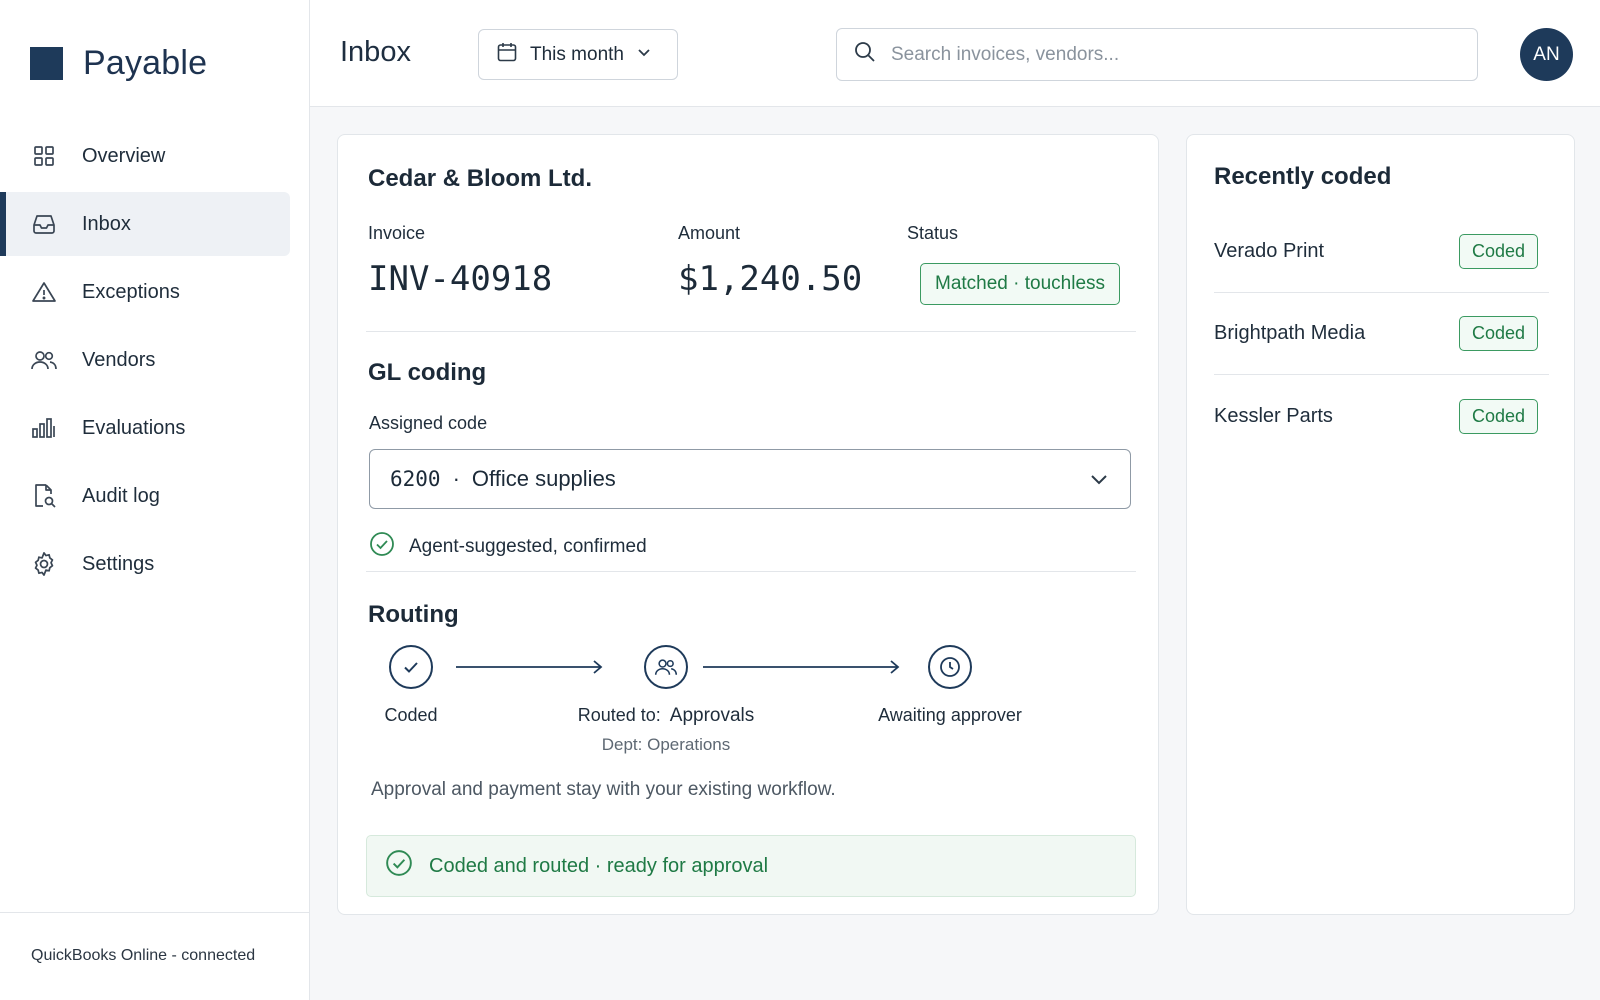 Image resolution: width=1600 pixels, height=1000 pixels. What do you see at coordinates (1381, 416) in the screenshot?
I see `list-item: Kessler Parts Coded` at bounding box center [1381, 416].